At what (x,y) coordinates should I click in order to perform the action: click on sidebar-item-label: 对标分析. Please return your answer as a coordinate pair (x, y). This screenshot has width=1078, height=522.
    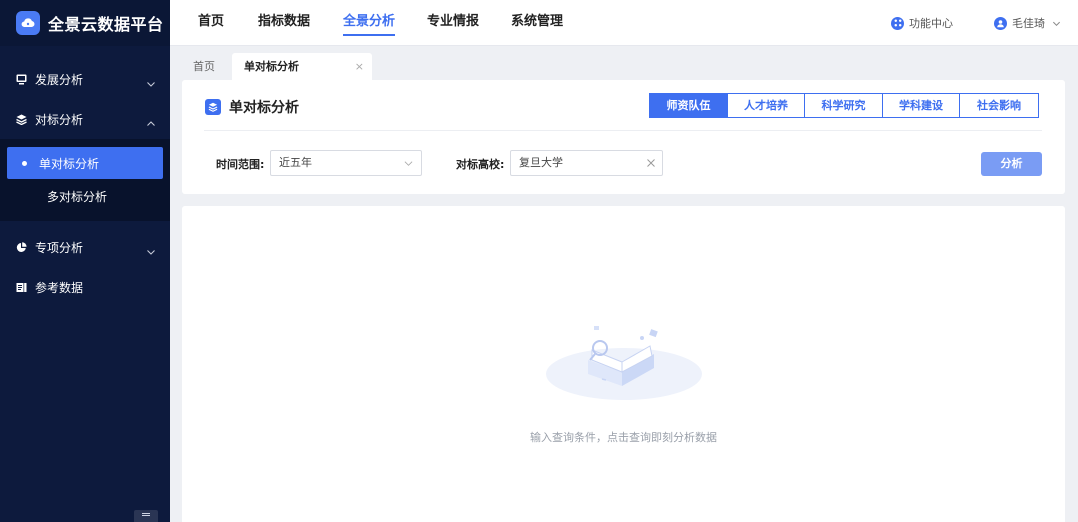
    Looking at the image, I should click on (59, 119).